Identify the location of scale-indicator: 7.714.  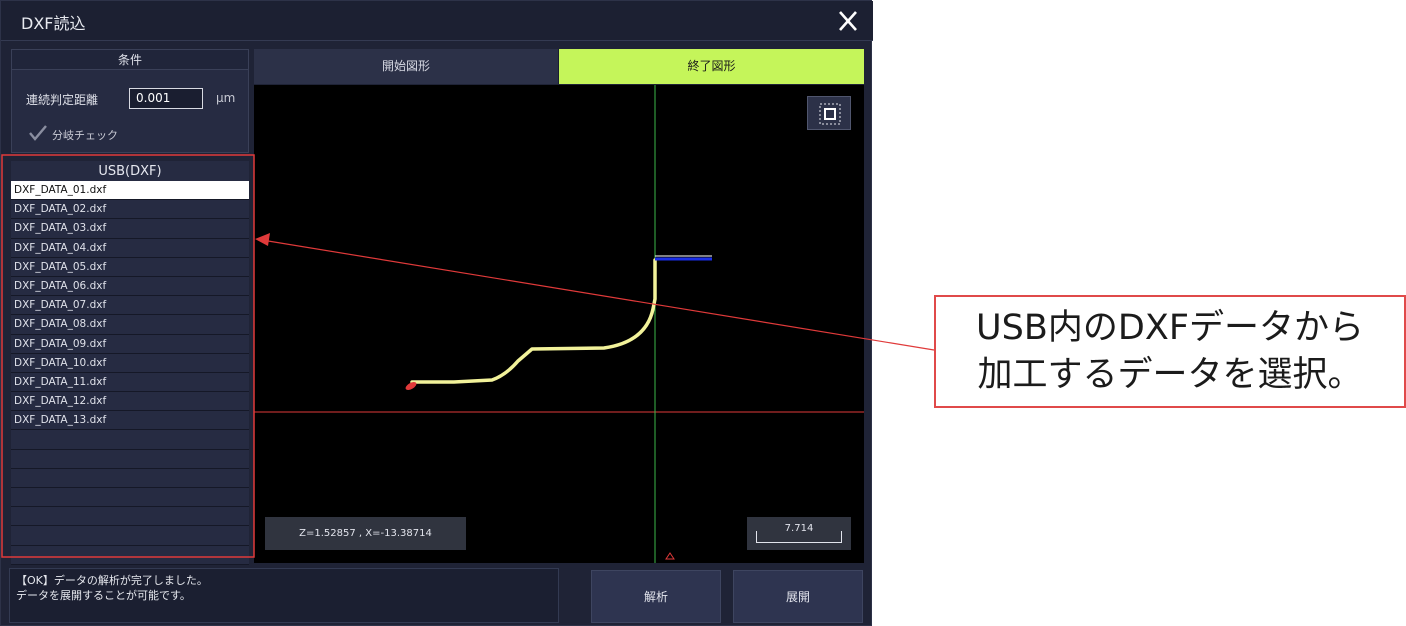
(799, 533).